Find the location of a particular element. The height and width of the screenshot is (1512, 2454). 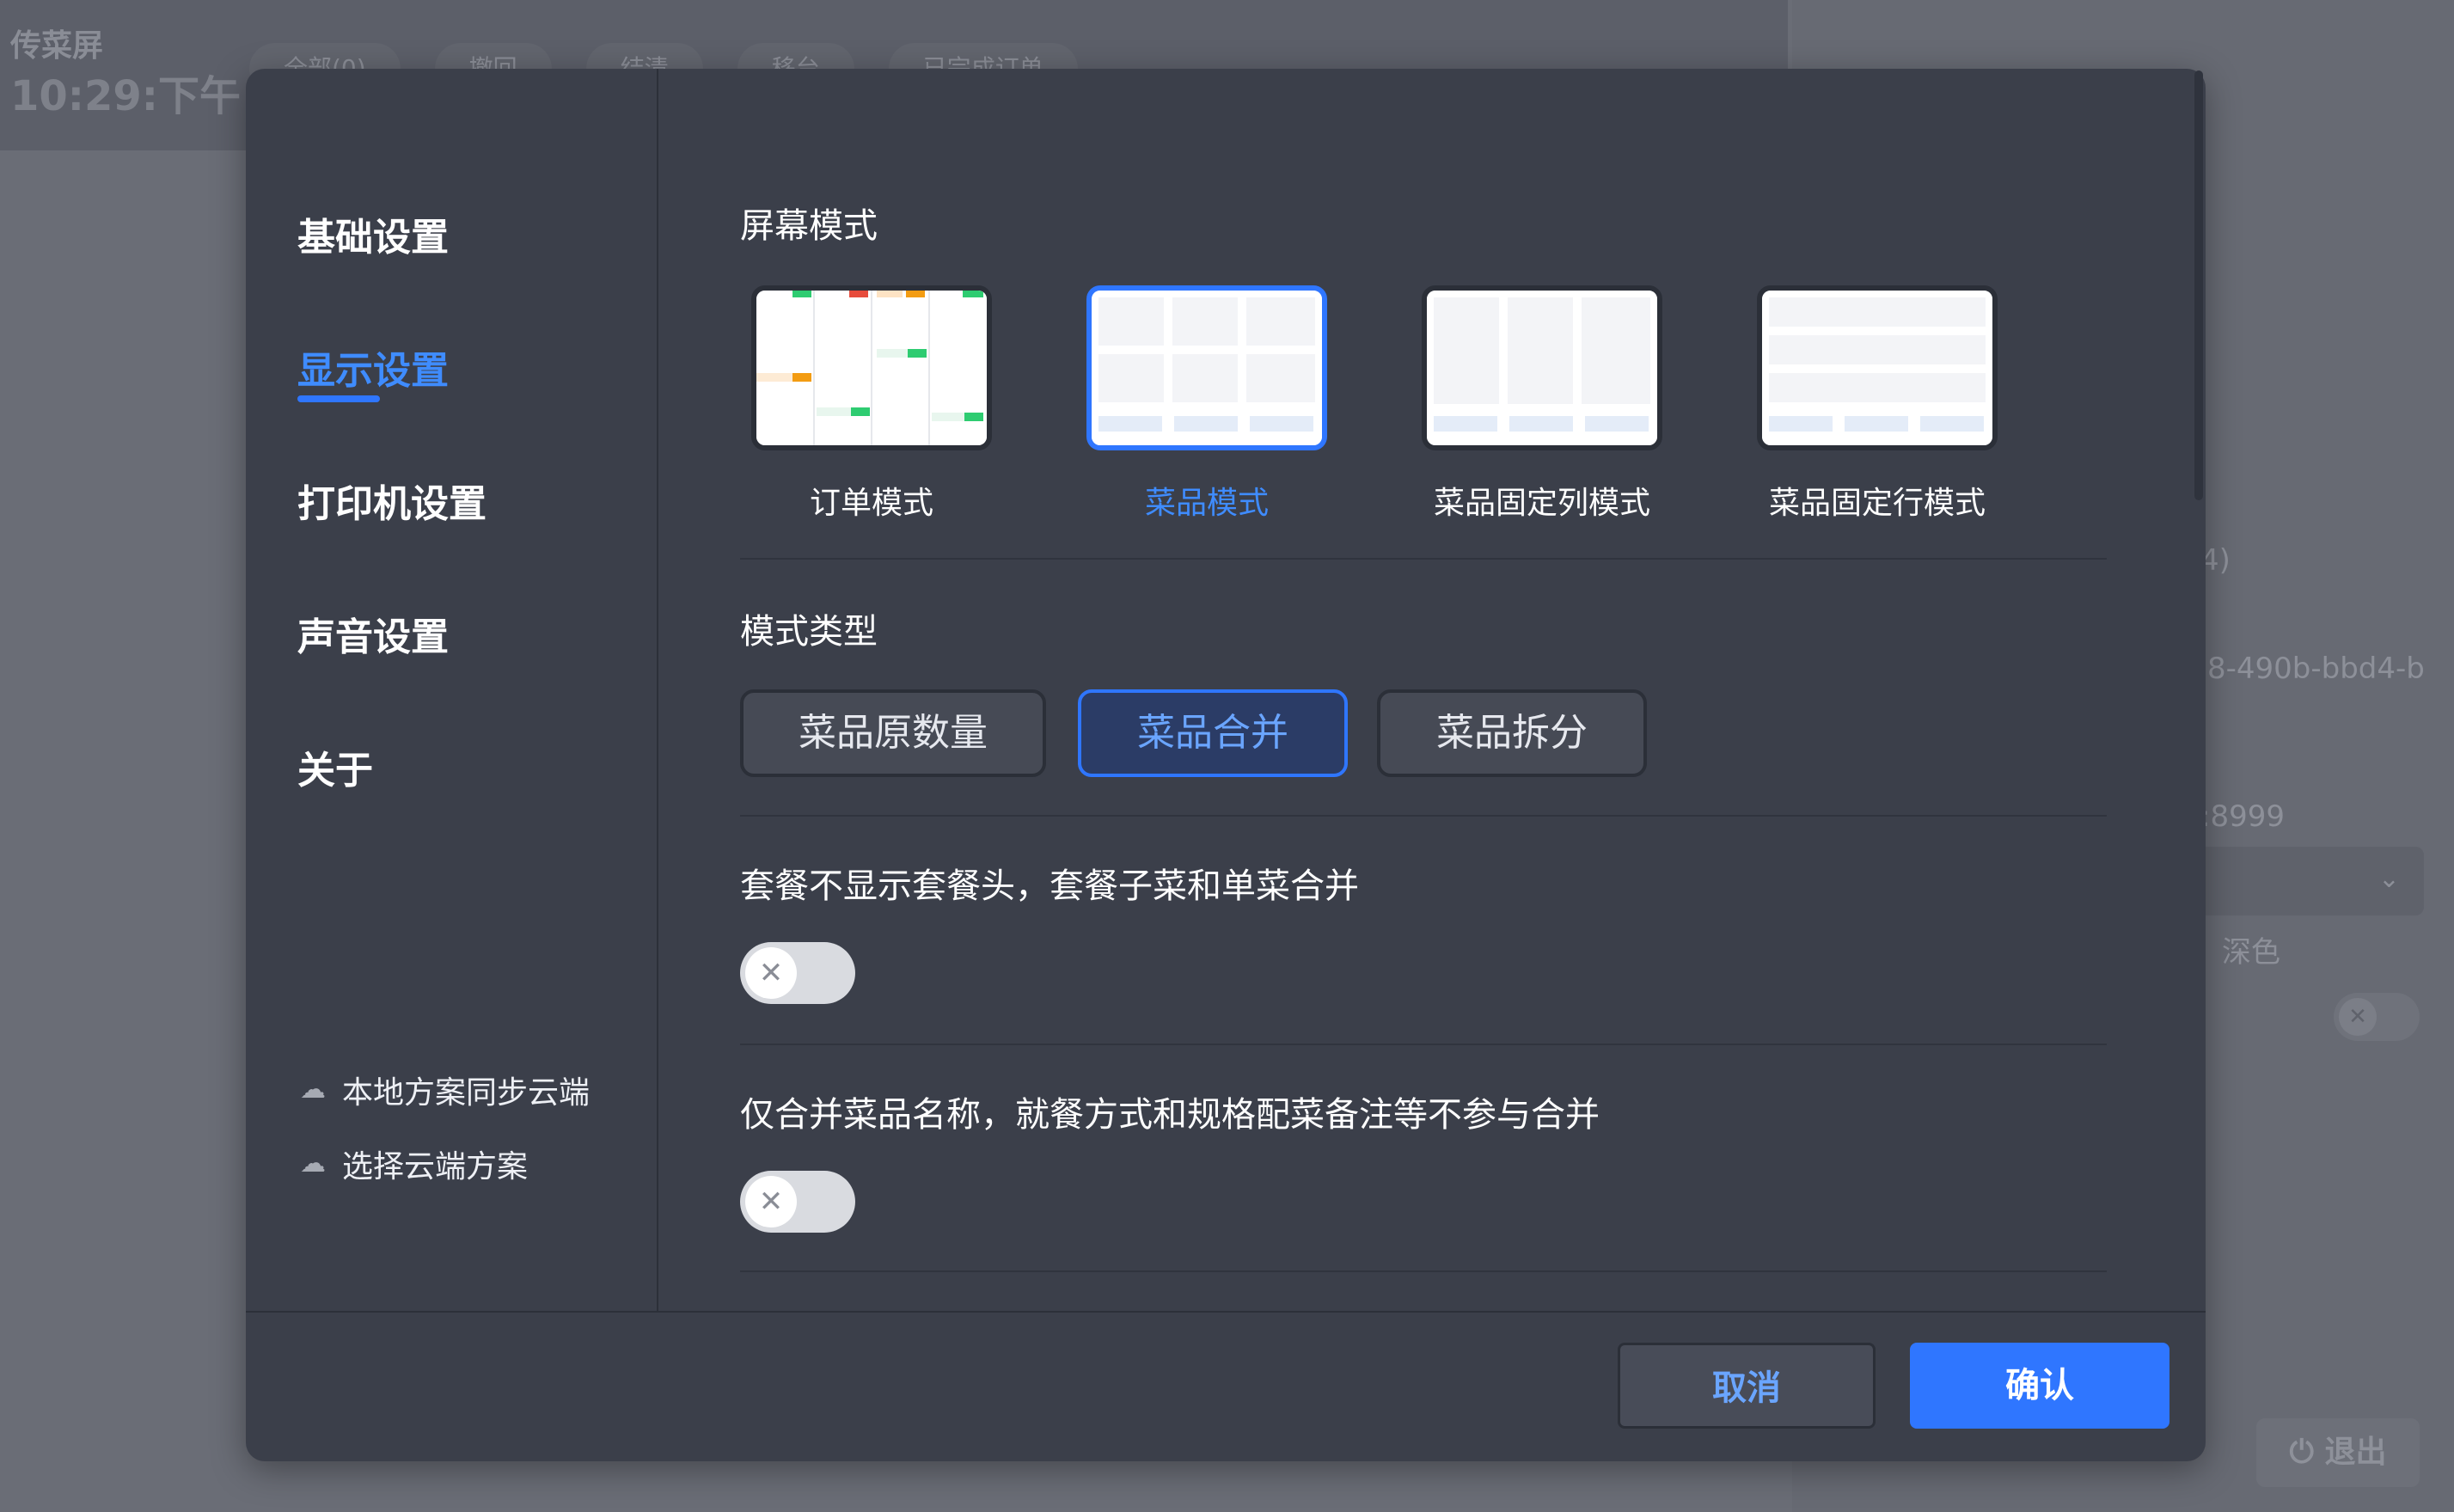

mode-label-order: 订单模式 is located at coordinates (871, 501).